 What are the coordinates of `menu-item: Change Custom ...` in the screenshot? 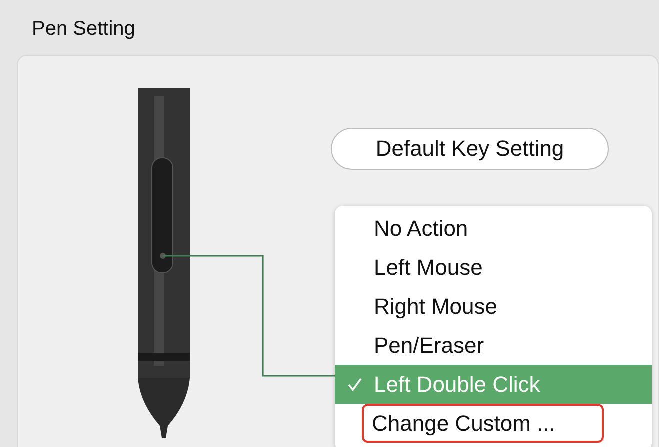 It's located at (483, 423).